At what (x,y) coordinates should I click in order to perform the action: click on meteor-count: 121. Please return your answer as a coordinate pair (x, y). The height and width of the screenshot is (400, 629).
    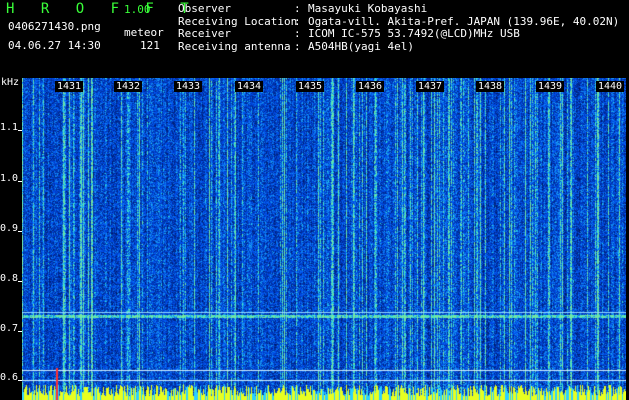
    Looking at the image, I should click on (150, 45).